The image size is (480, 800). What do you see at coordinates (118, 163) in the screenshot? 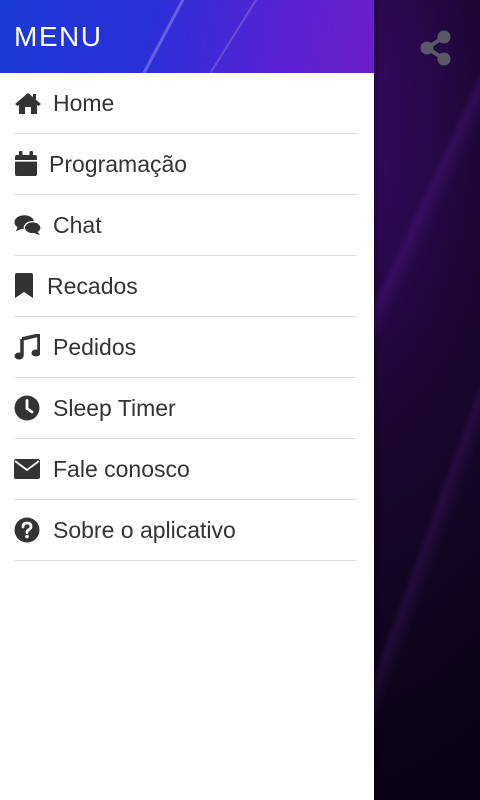
I see `menu-item-label: Programação` at bounding box center [118, 163].